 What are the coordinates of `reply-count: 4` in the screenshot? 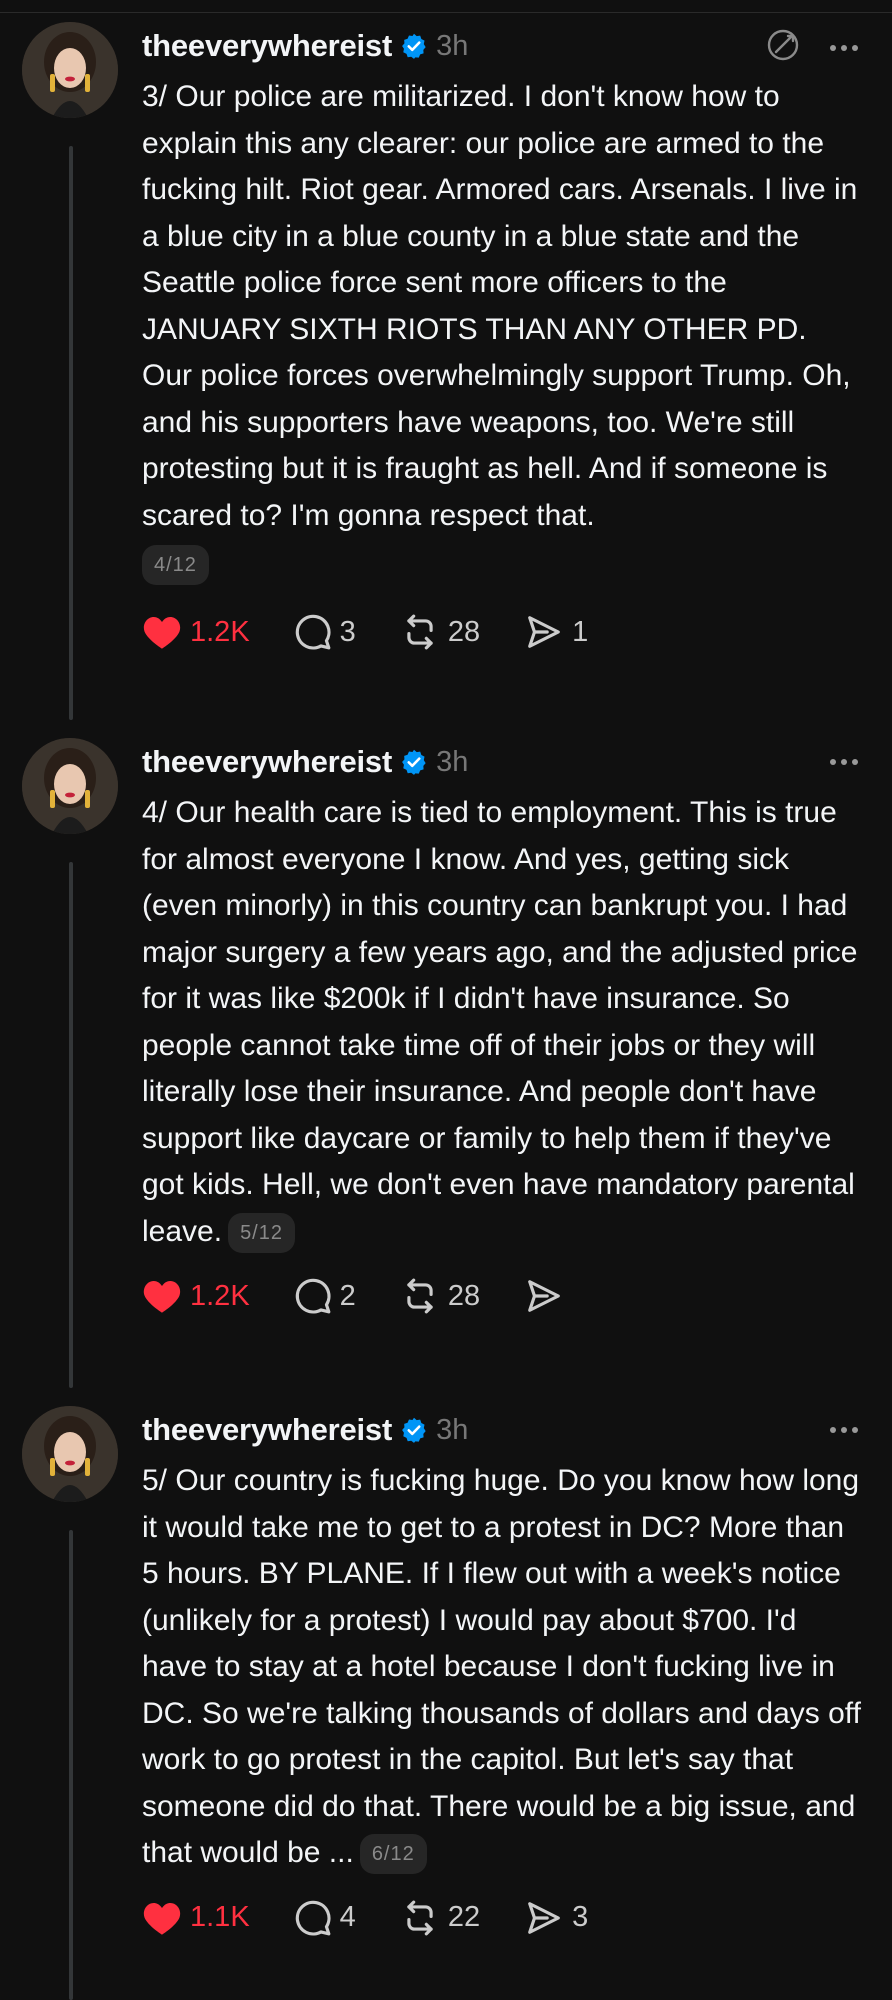 It's located at (347, 1917).